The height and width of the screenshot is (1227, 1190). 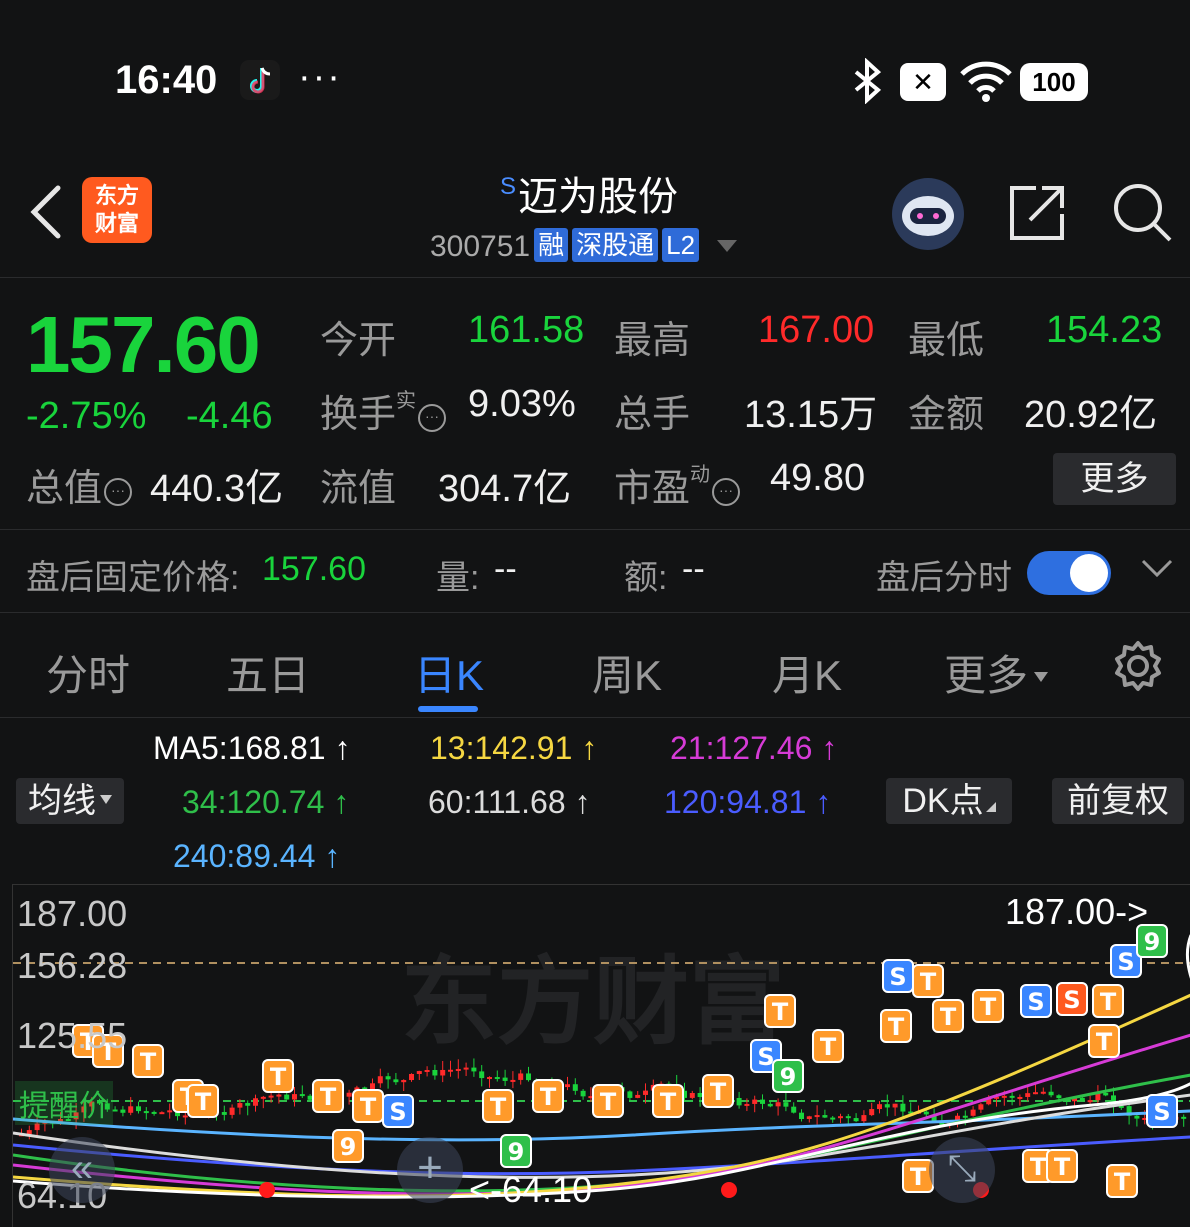 What do you see at coordinates (117, 210) in the screenshot?
I see `app-logo: 东方 财富` at bounding box center [117, 210].